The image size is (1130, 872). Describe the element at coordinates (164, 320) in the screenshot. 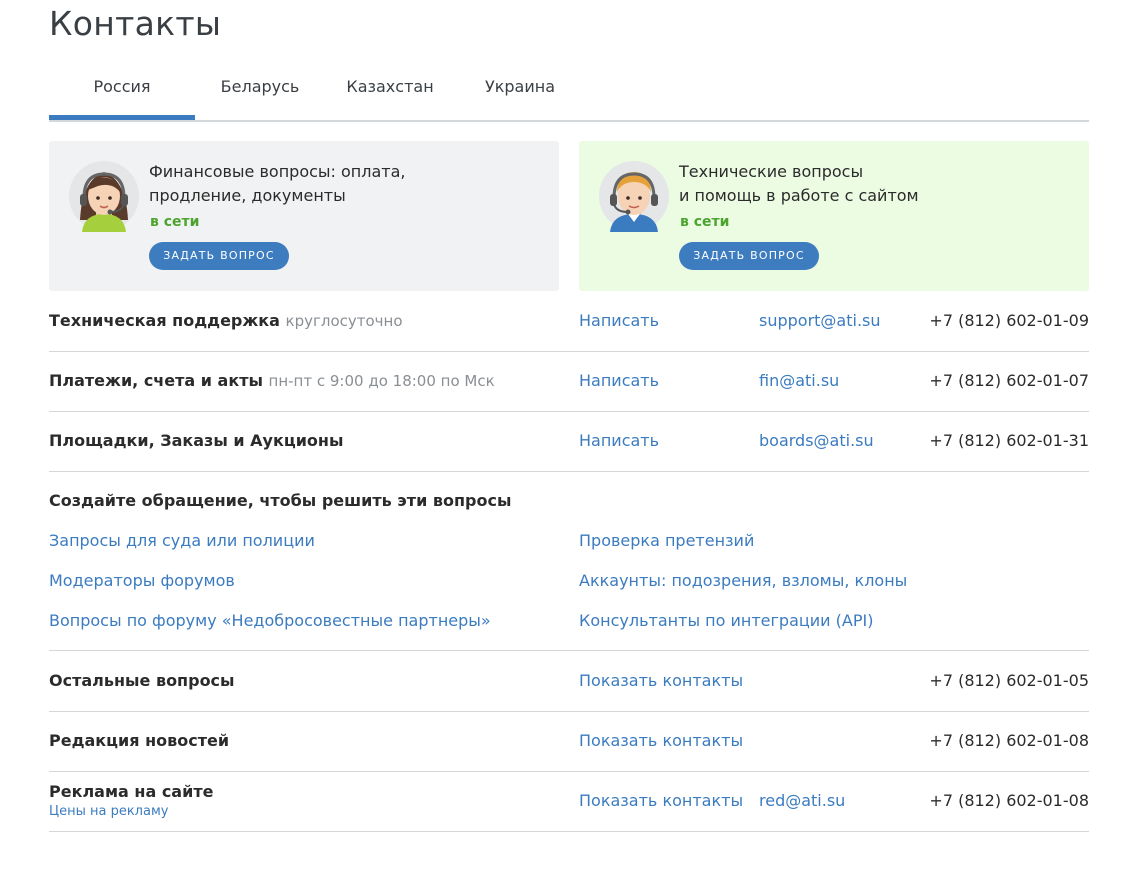

I see `row-title: Техническая поддержка` at that location.